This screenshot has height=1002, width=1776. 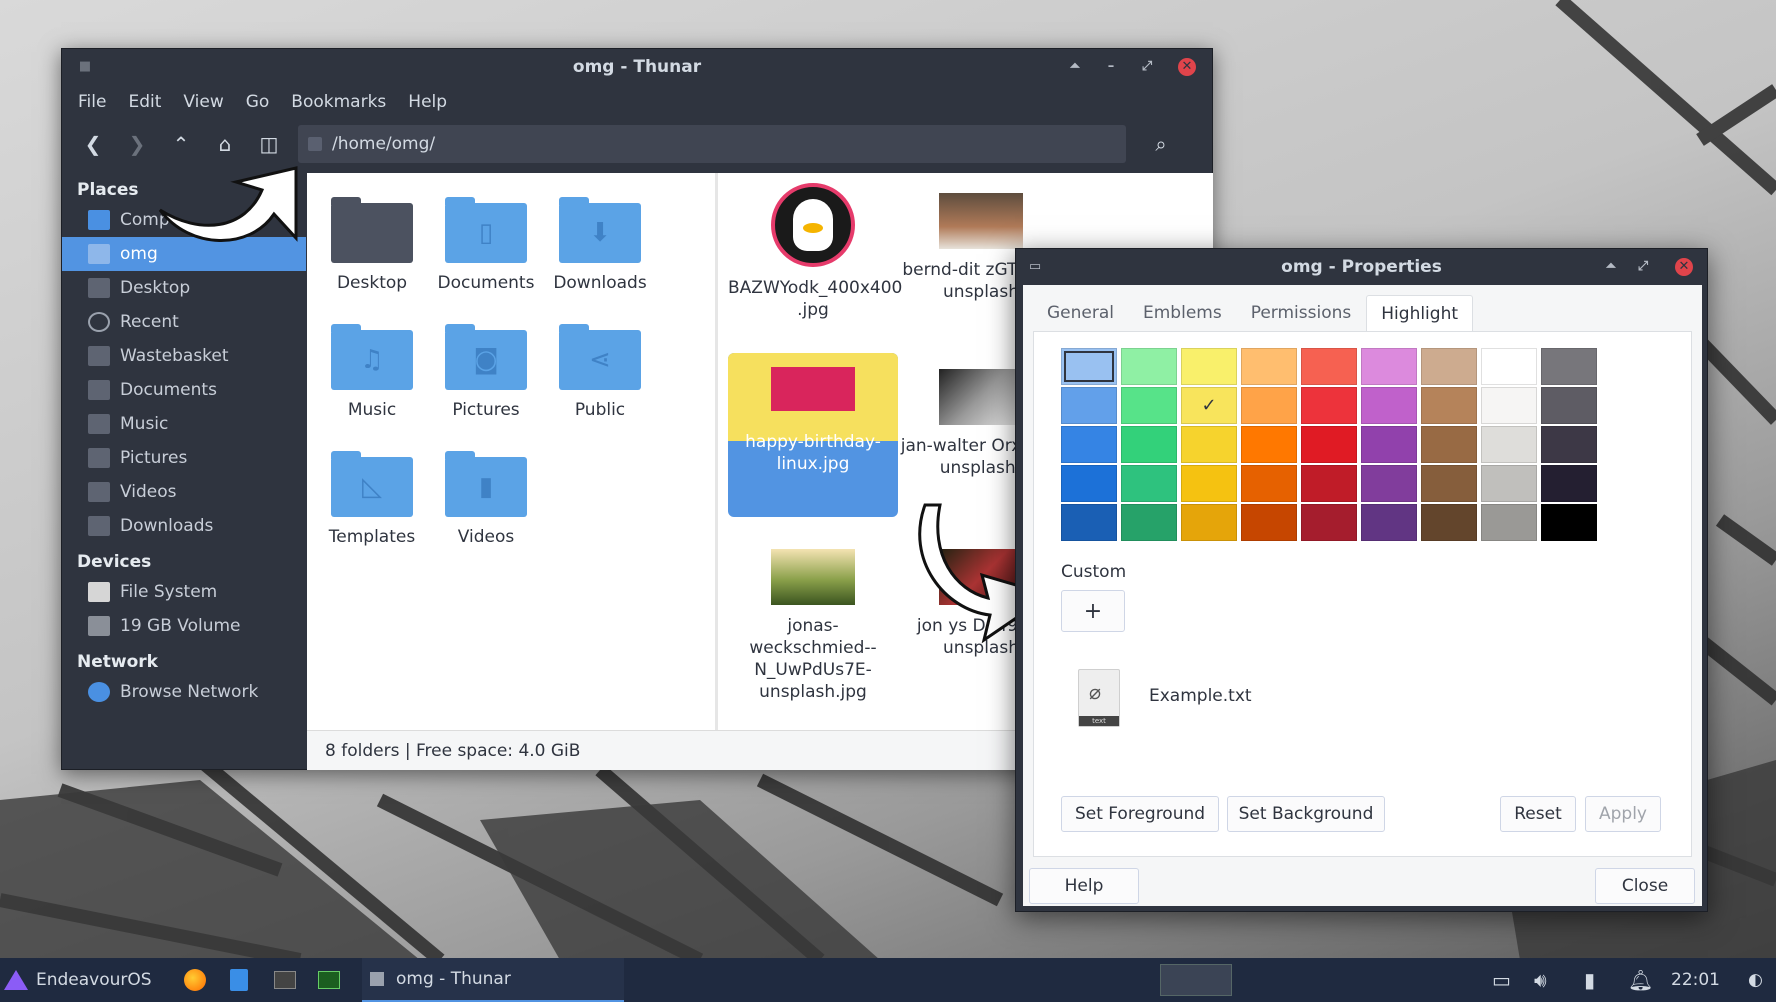 What do you see at coordinates (1645, 886) in the screenshot?
I see `close-button: Close` at bounding box center [1645, 886].